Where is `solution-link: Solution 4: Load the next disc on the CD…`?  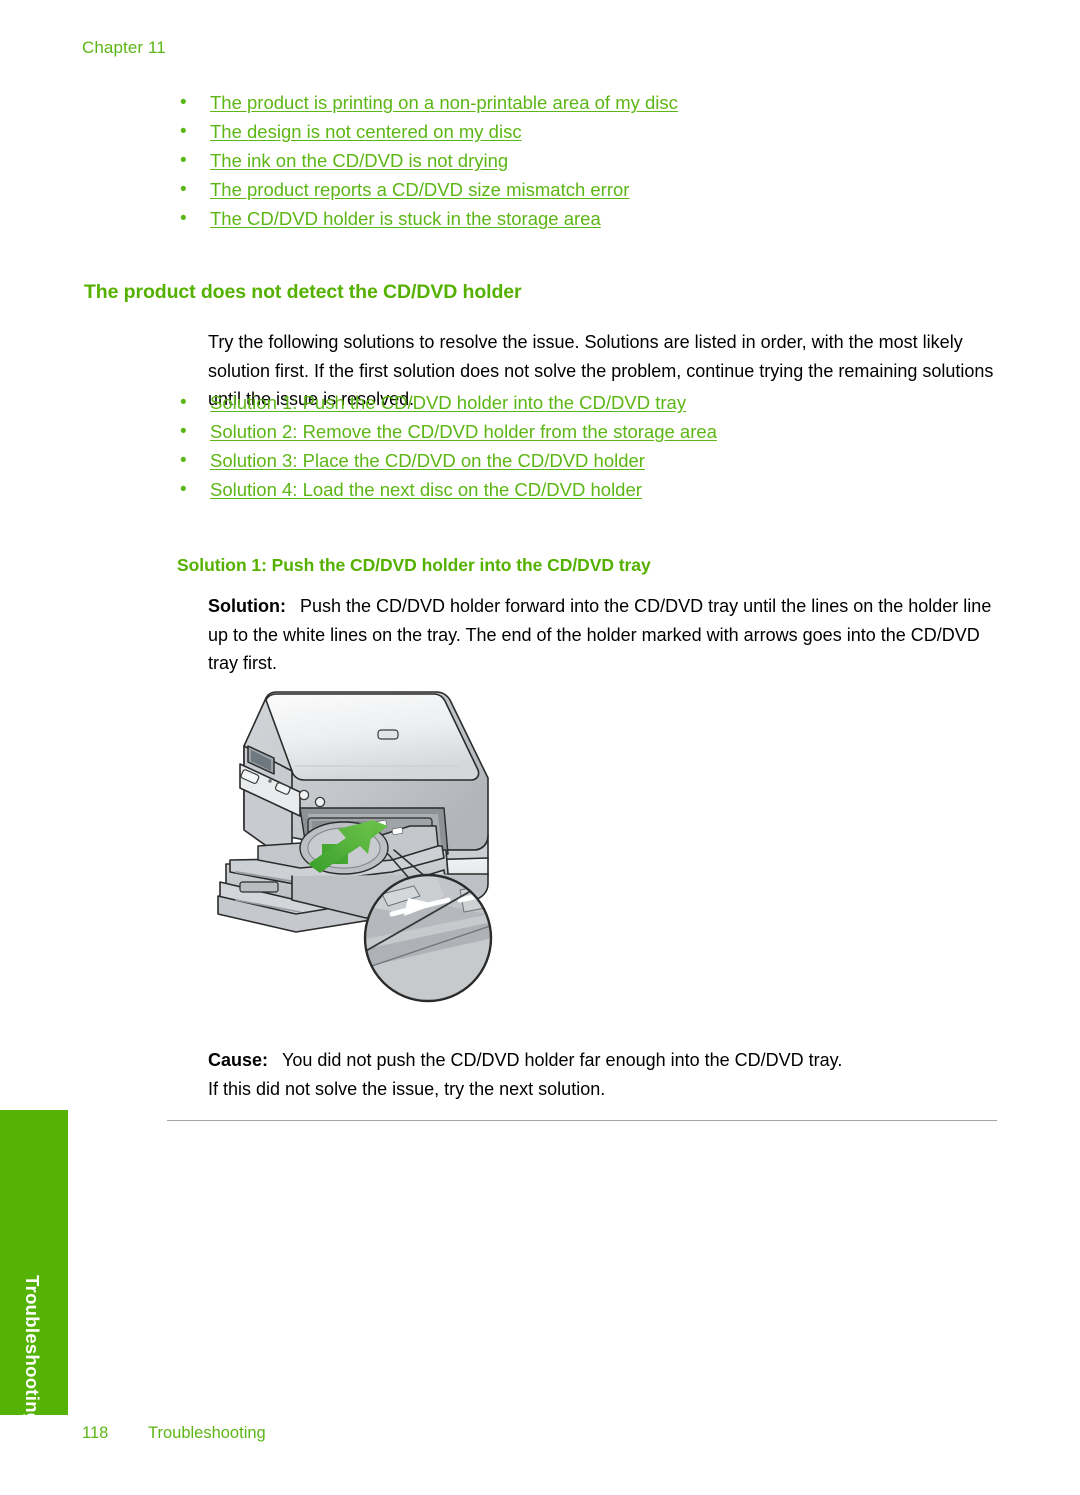 solution-link: Solution 4: Load the next disc on the CD… is located at coordinates (426, 490).